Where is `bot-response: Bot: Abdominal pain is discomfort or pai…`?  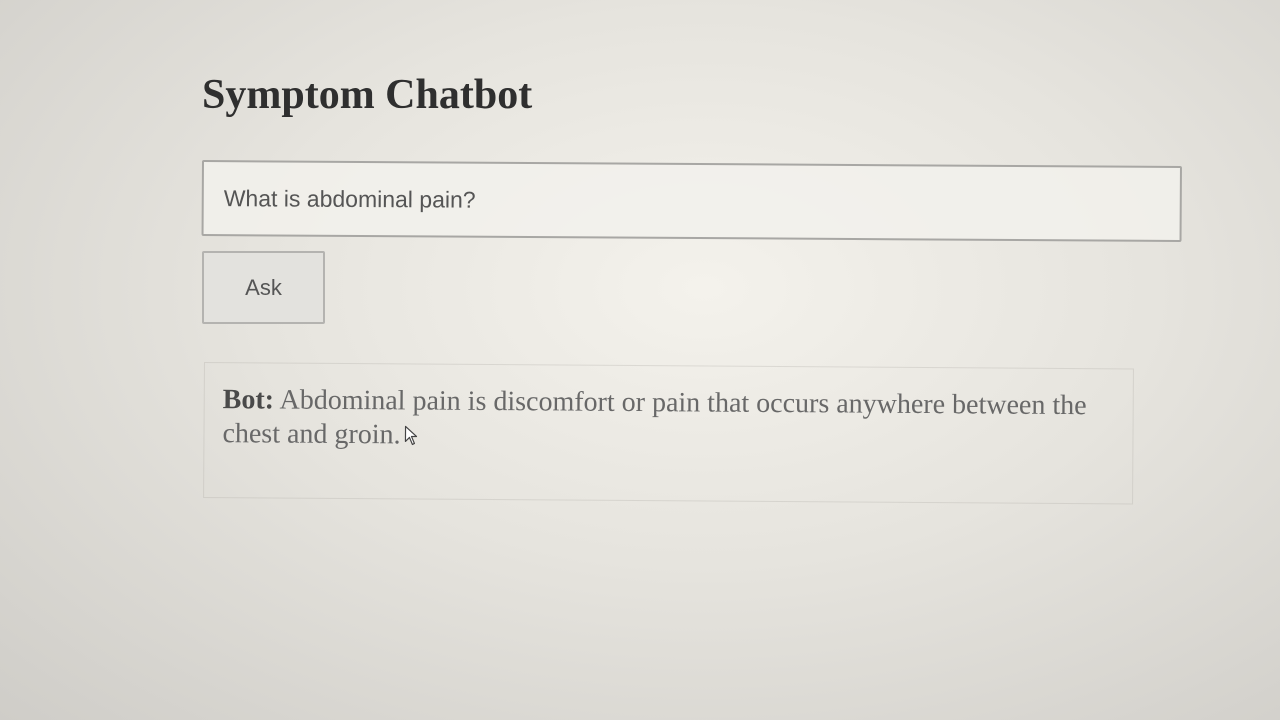 bot-response: Bot: Abdominal pain is discomfort or pai… is located at coordinates (668, 421).